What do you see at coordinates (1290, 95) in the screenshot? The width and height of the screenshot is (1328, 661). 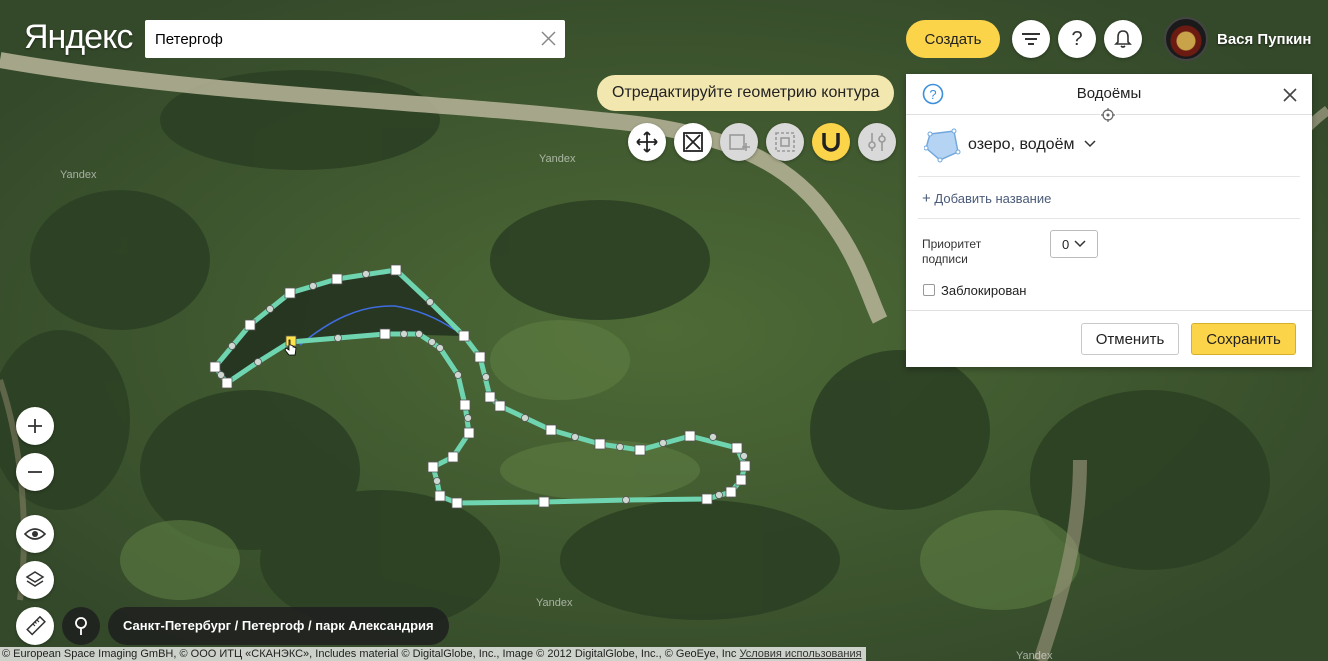 I see `close-icon` at bounding box center [1290, 95].